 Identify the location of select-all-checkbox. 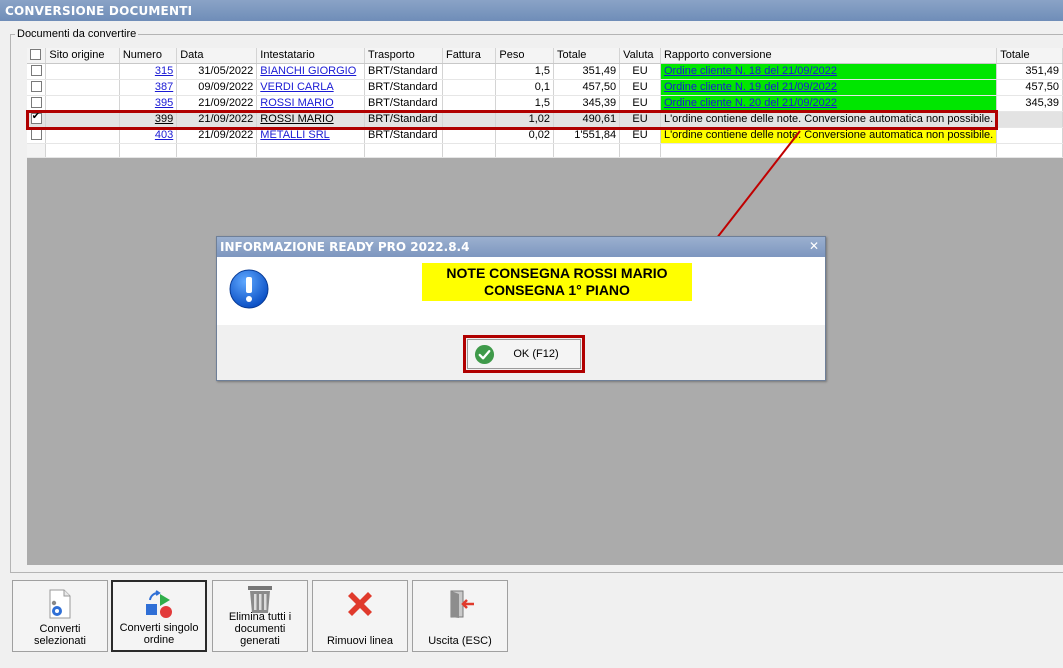
(35, 55).